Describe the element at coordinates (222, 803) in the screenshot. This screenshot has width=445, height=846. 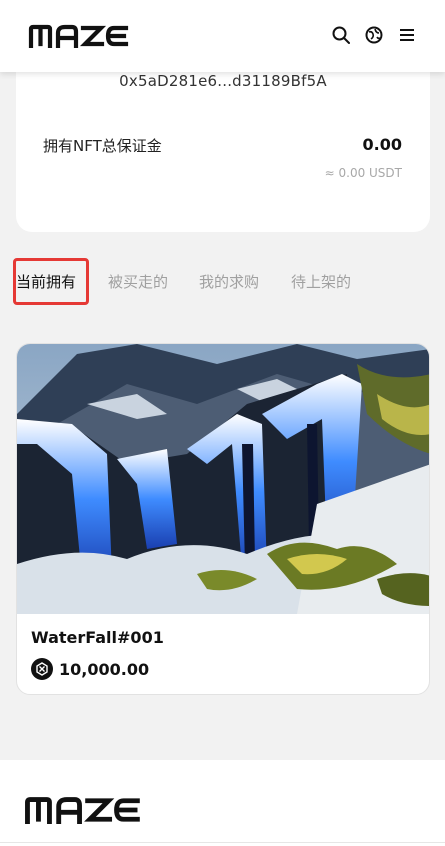
I see `page-footer` at that location.